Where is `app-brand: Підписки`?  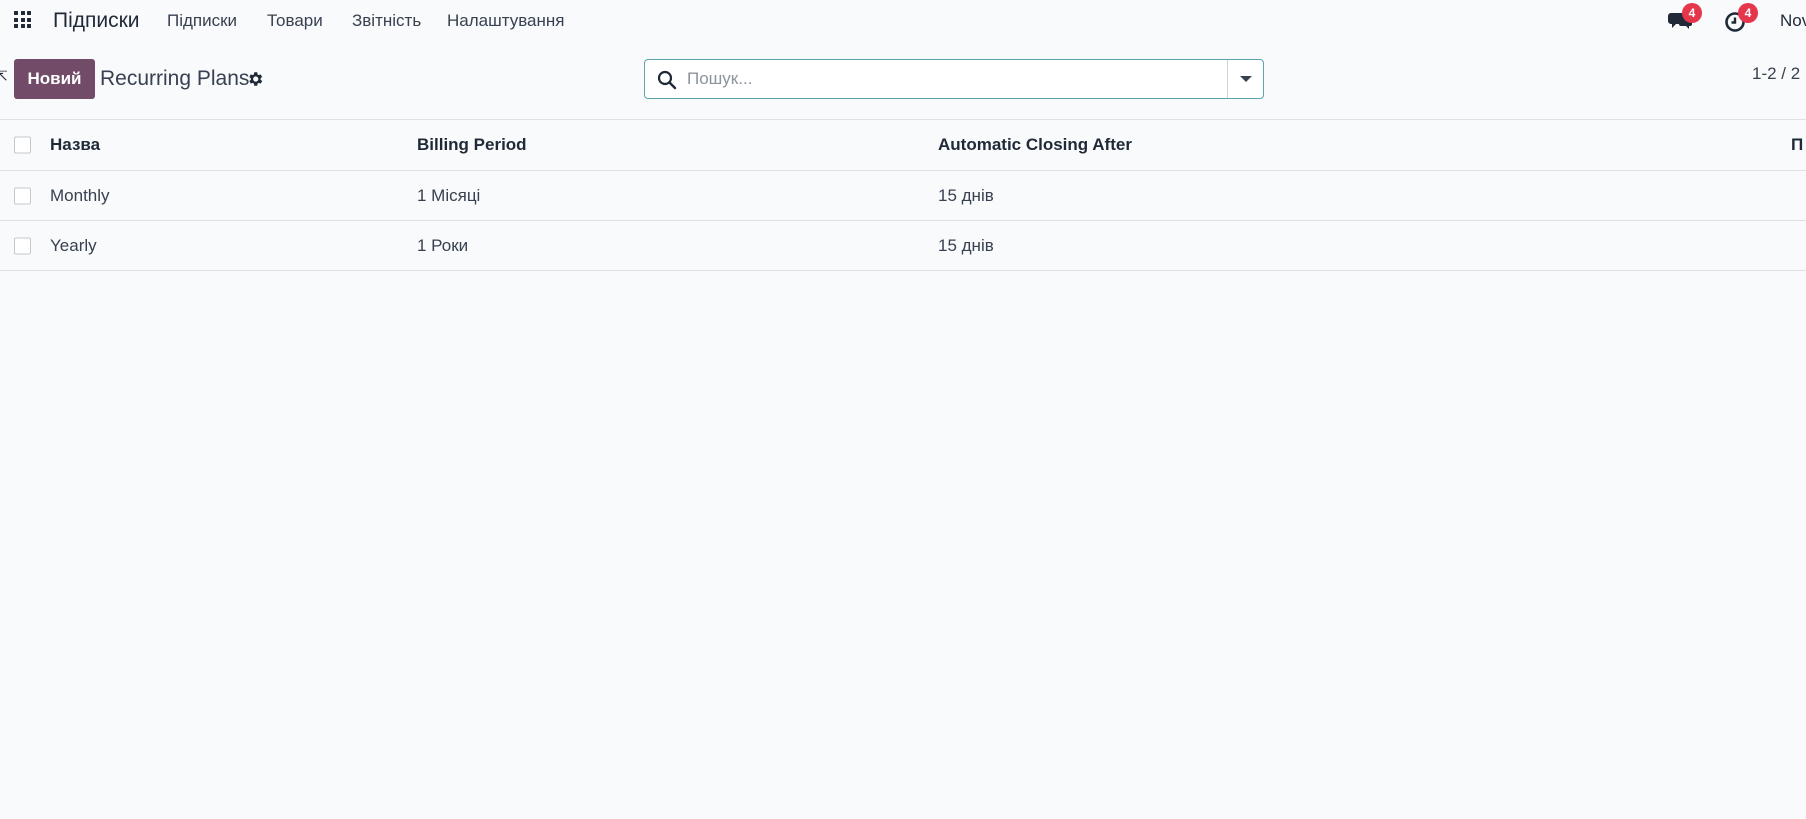
app-brand: Підписки is located at coordinates (96, 21).